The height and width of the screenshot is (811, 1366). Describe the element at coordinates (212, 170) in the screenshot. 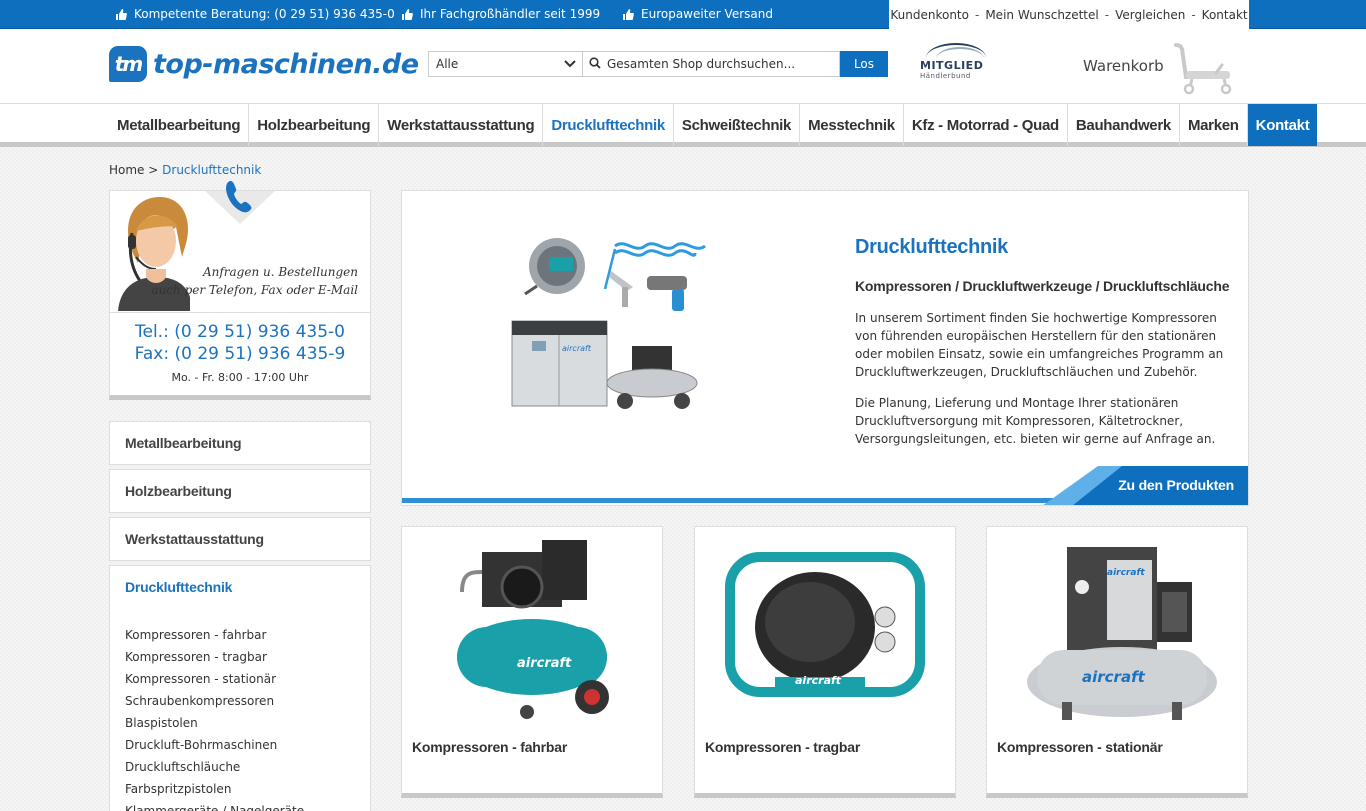

I see `breadcrumb-current: Drucklufttechnik` at that location.